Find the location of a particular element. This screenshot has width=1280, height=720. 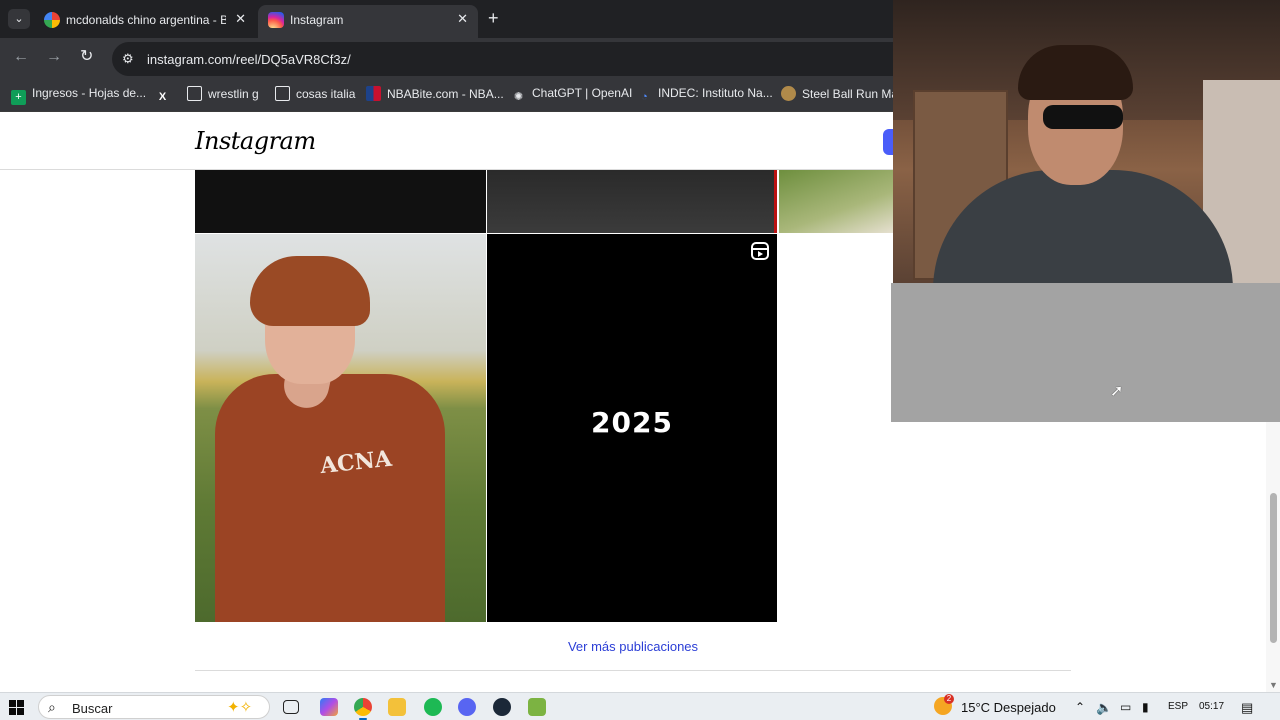

chrome-icon is located at coordinates (363, 707).